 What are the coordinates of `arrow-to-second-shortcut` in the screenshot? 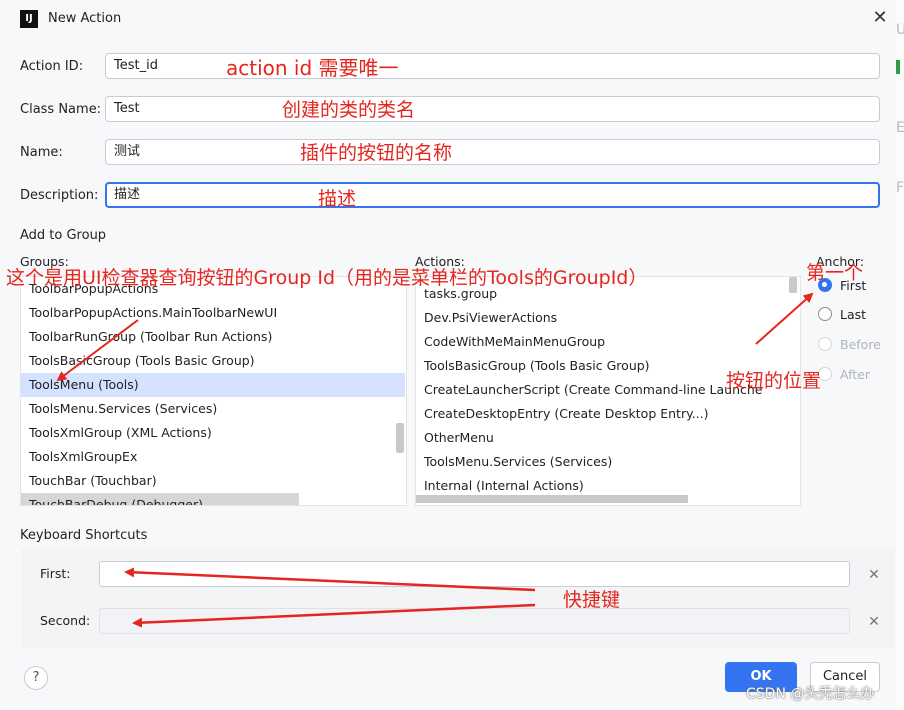 It's located at (334, 615).